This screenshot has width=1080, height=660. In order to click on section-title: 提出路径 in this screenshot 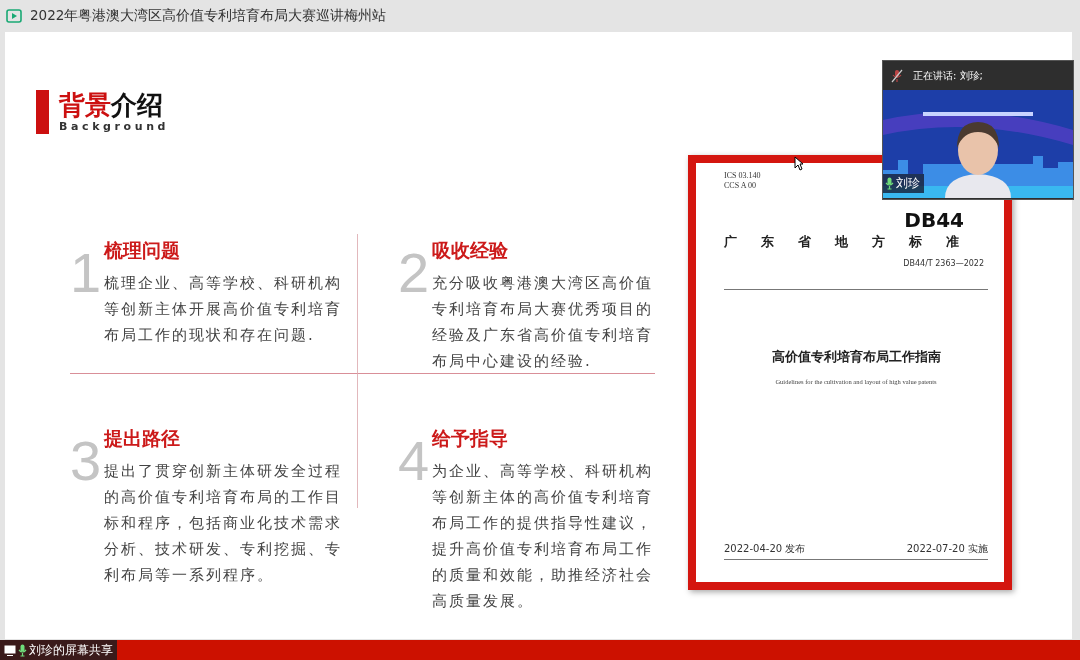, I will do `click(142, 438)`.